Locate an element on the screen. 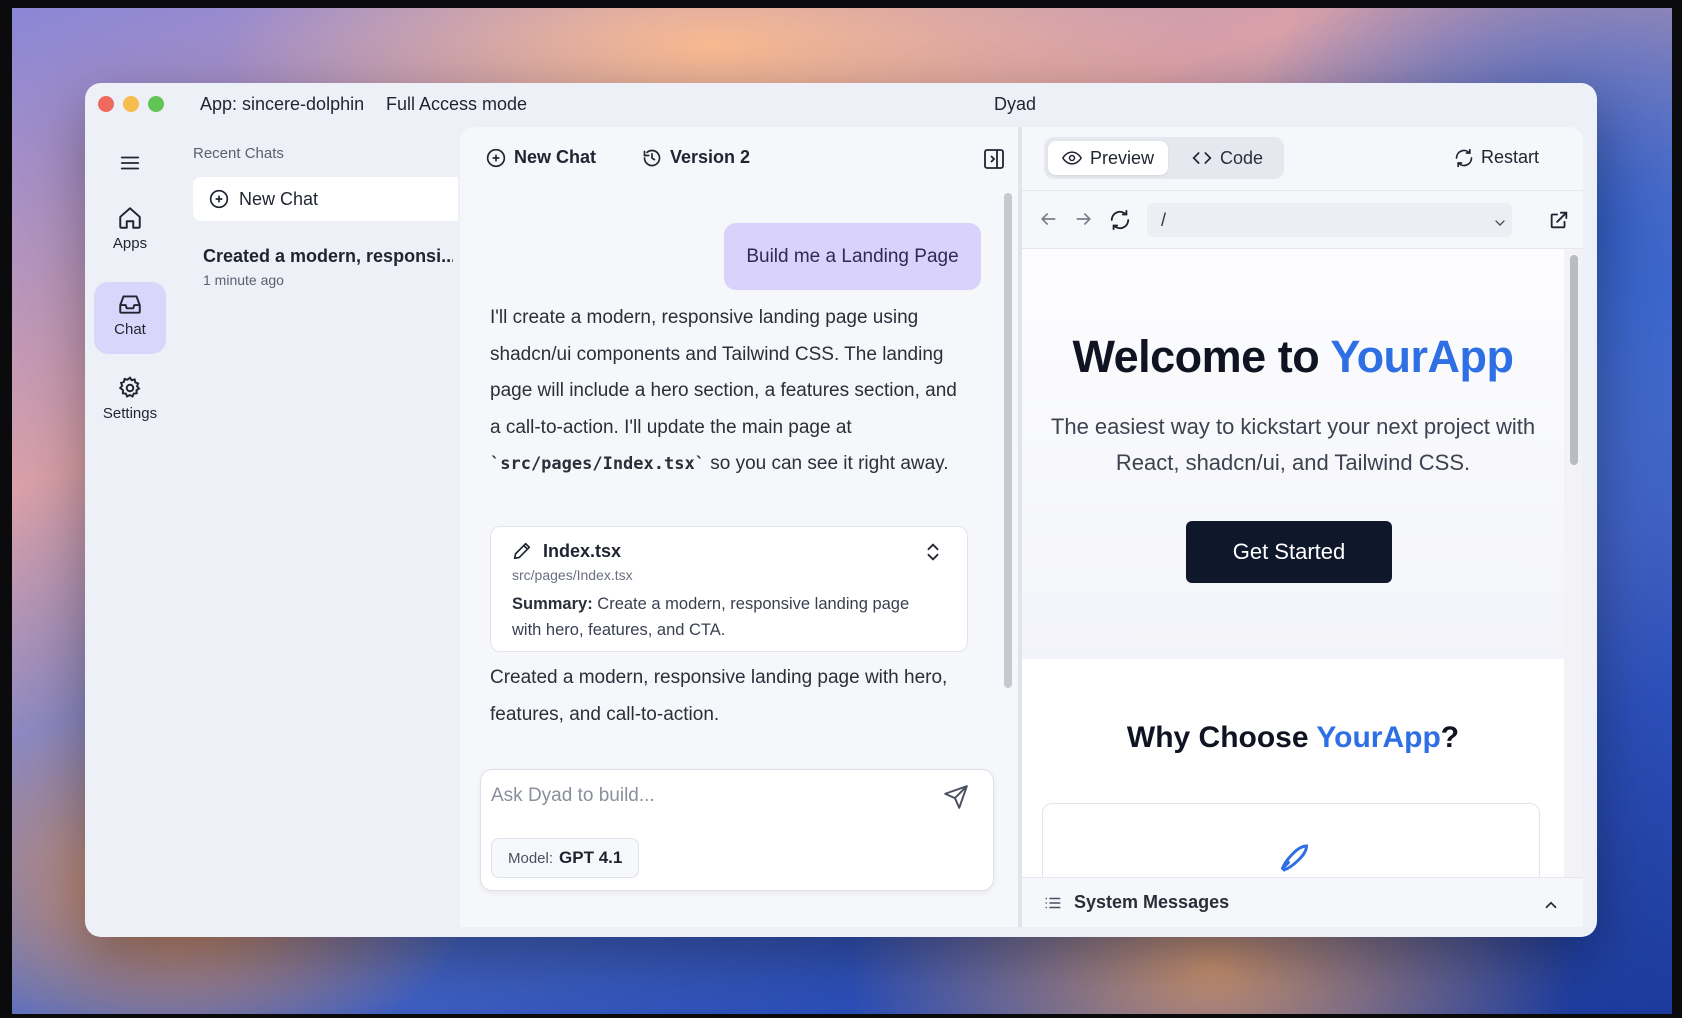 The image size is (1682, 1018). file-path: src/pages/Index.tsx is located at coordinates (572, 575).